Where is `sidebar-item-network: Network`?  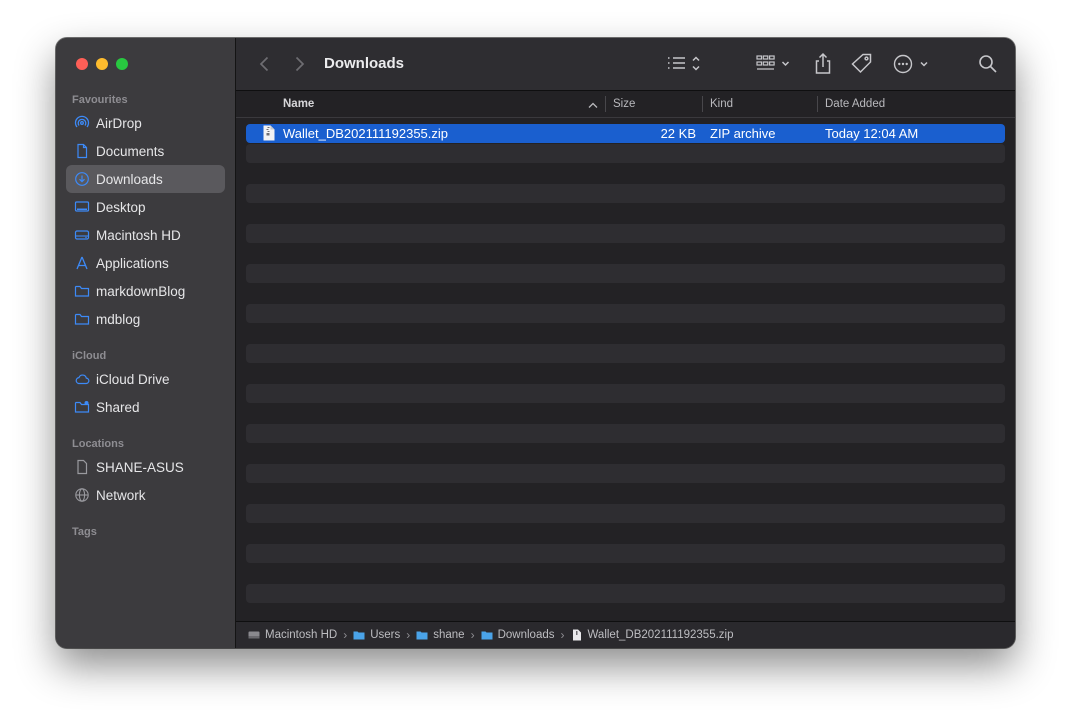 sidebar-item-network: Network is located at coordinates (145, 495).